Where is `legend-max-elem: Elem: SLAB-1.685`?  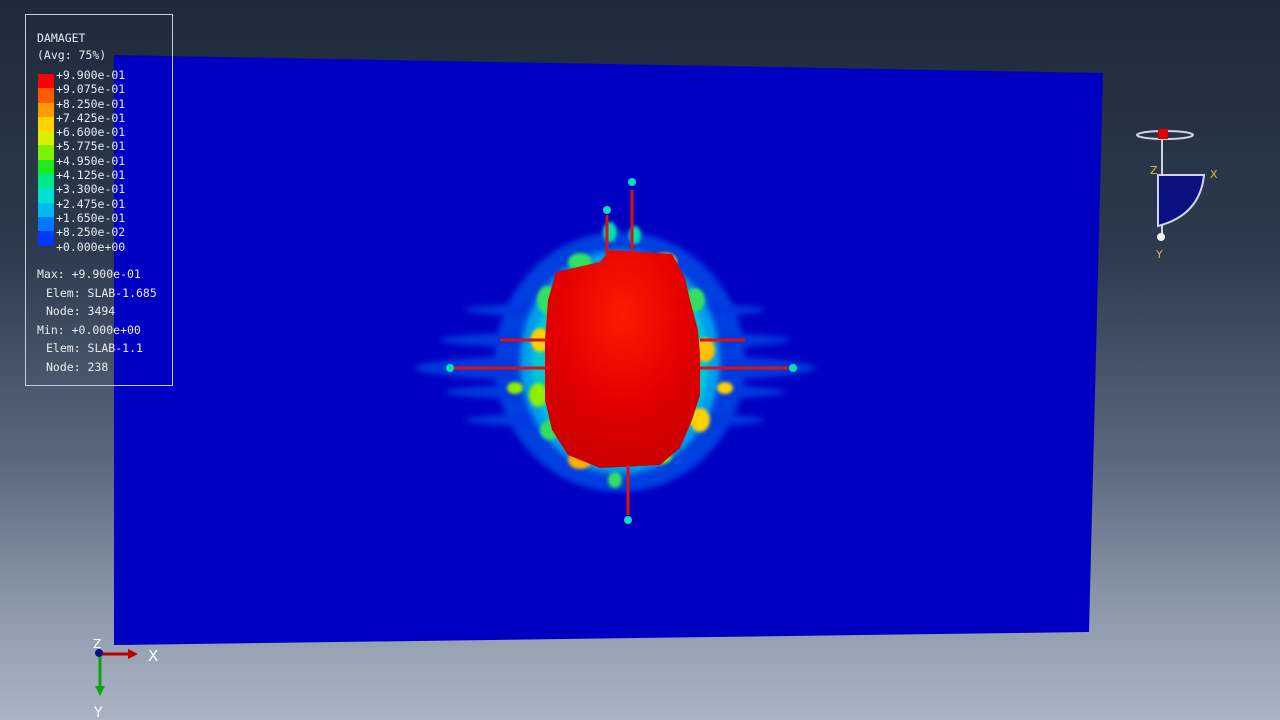
legend-max-elem: Elem: SLAB-1.685 is located at coordinates (101, 292).